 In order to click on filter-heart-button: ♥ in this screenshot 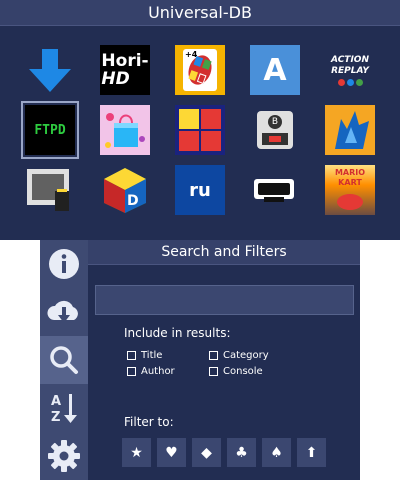, I will do `click(171, 452)`.